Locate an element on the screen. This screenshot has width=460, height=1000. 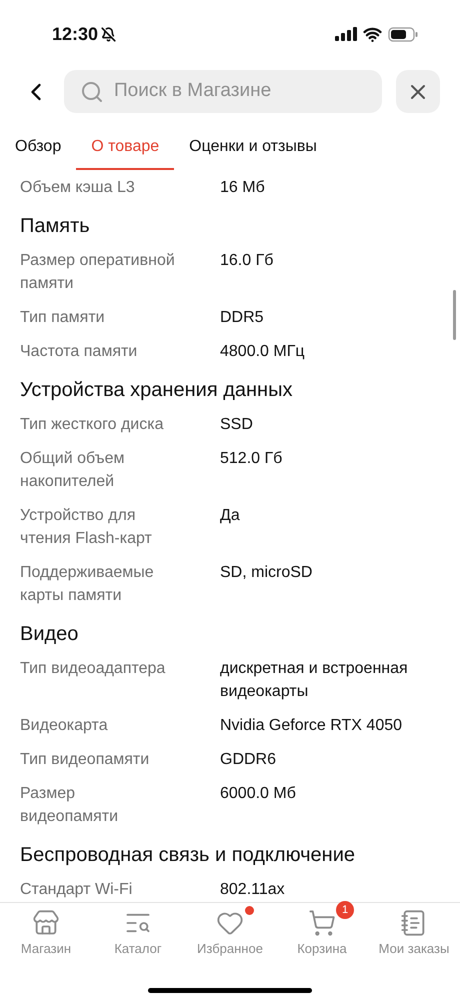
section-heading: Устройства хранения данных is located at coordinates (157, 390).